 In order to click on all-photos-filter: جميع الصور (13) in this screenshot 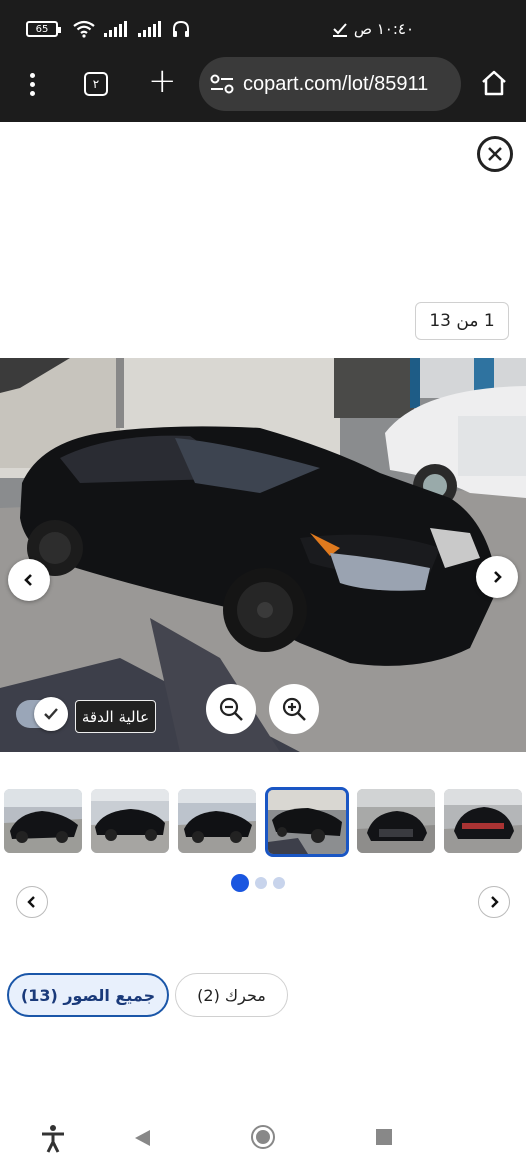, I will do `click(88, 995)`.